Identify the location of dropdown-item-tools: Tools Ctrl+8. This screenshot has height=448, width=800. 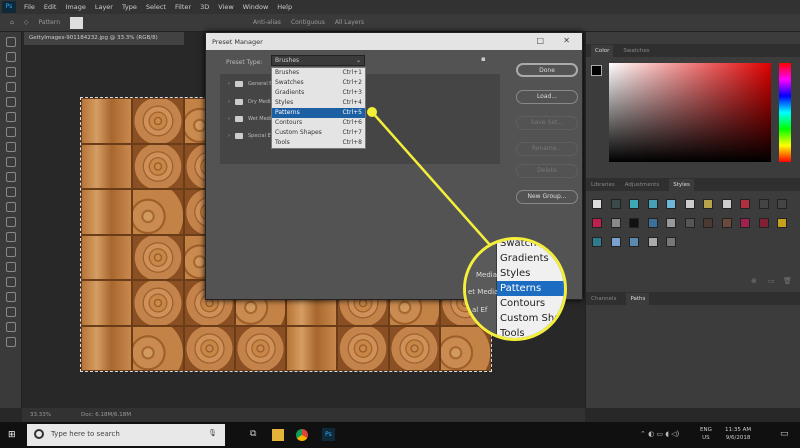
(318, 143).